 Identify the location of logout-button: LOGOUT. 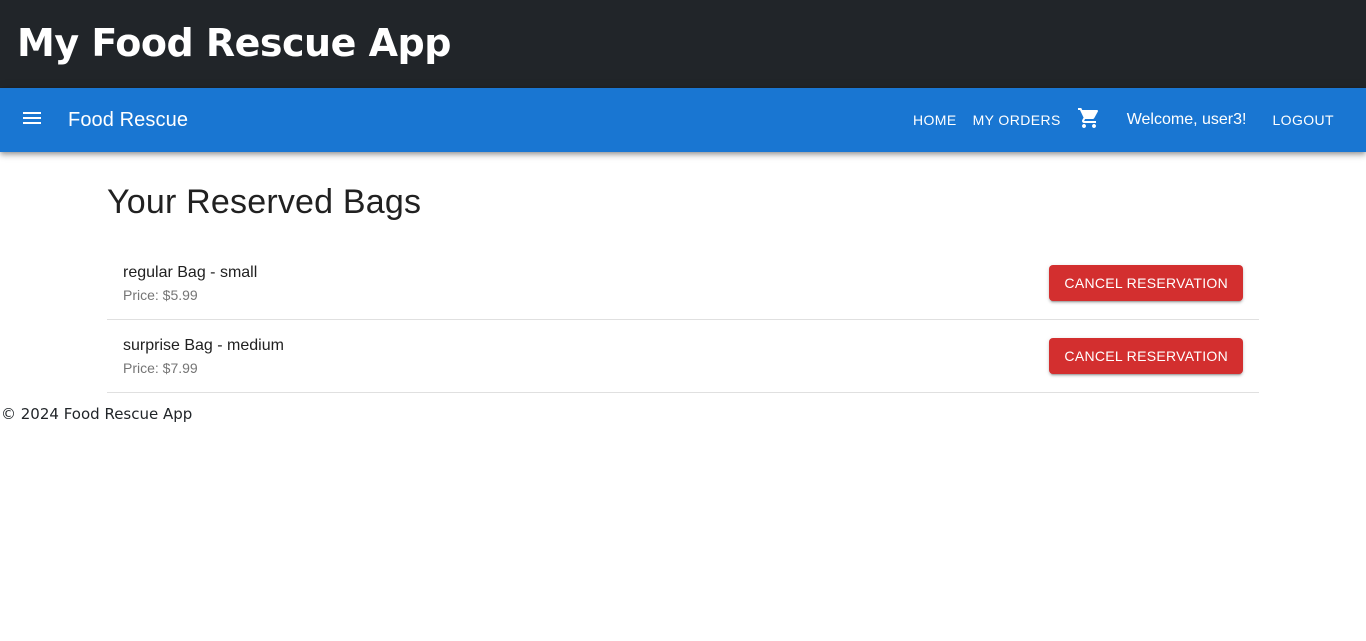
(1303, 120).